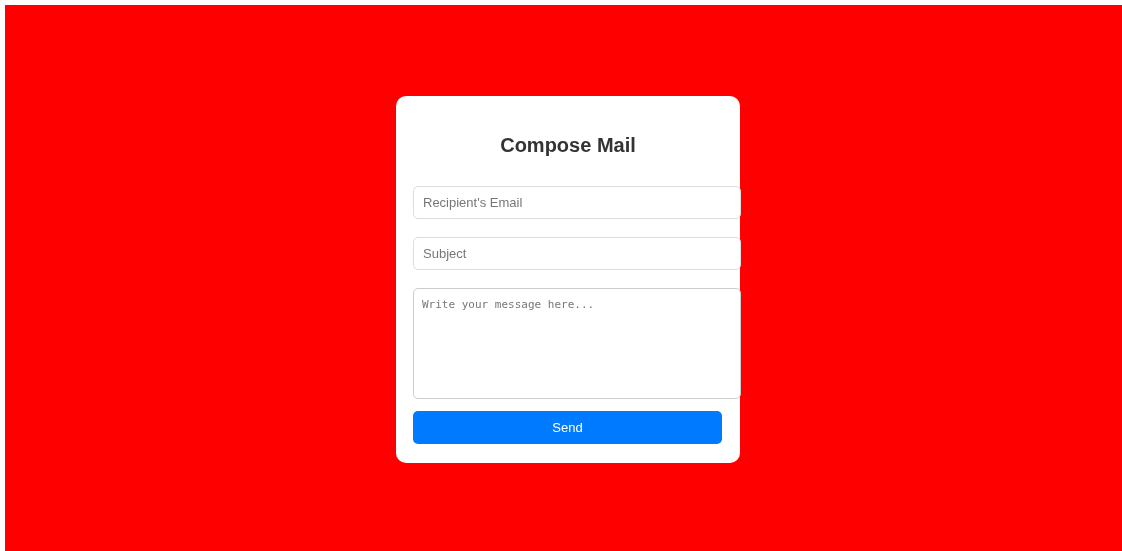 The image size is (1122, 551). I want to click on form-title: Compose Mail, so click(568, 145).